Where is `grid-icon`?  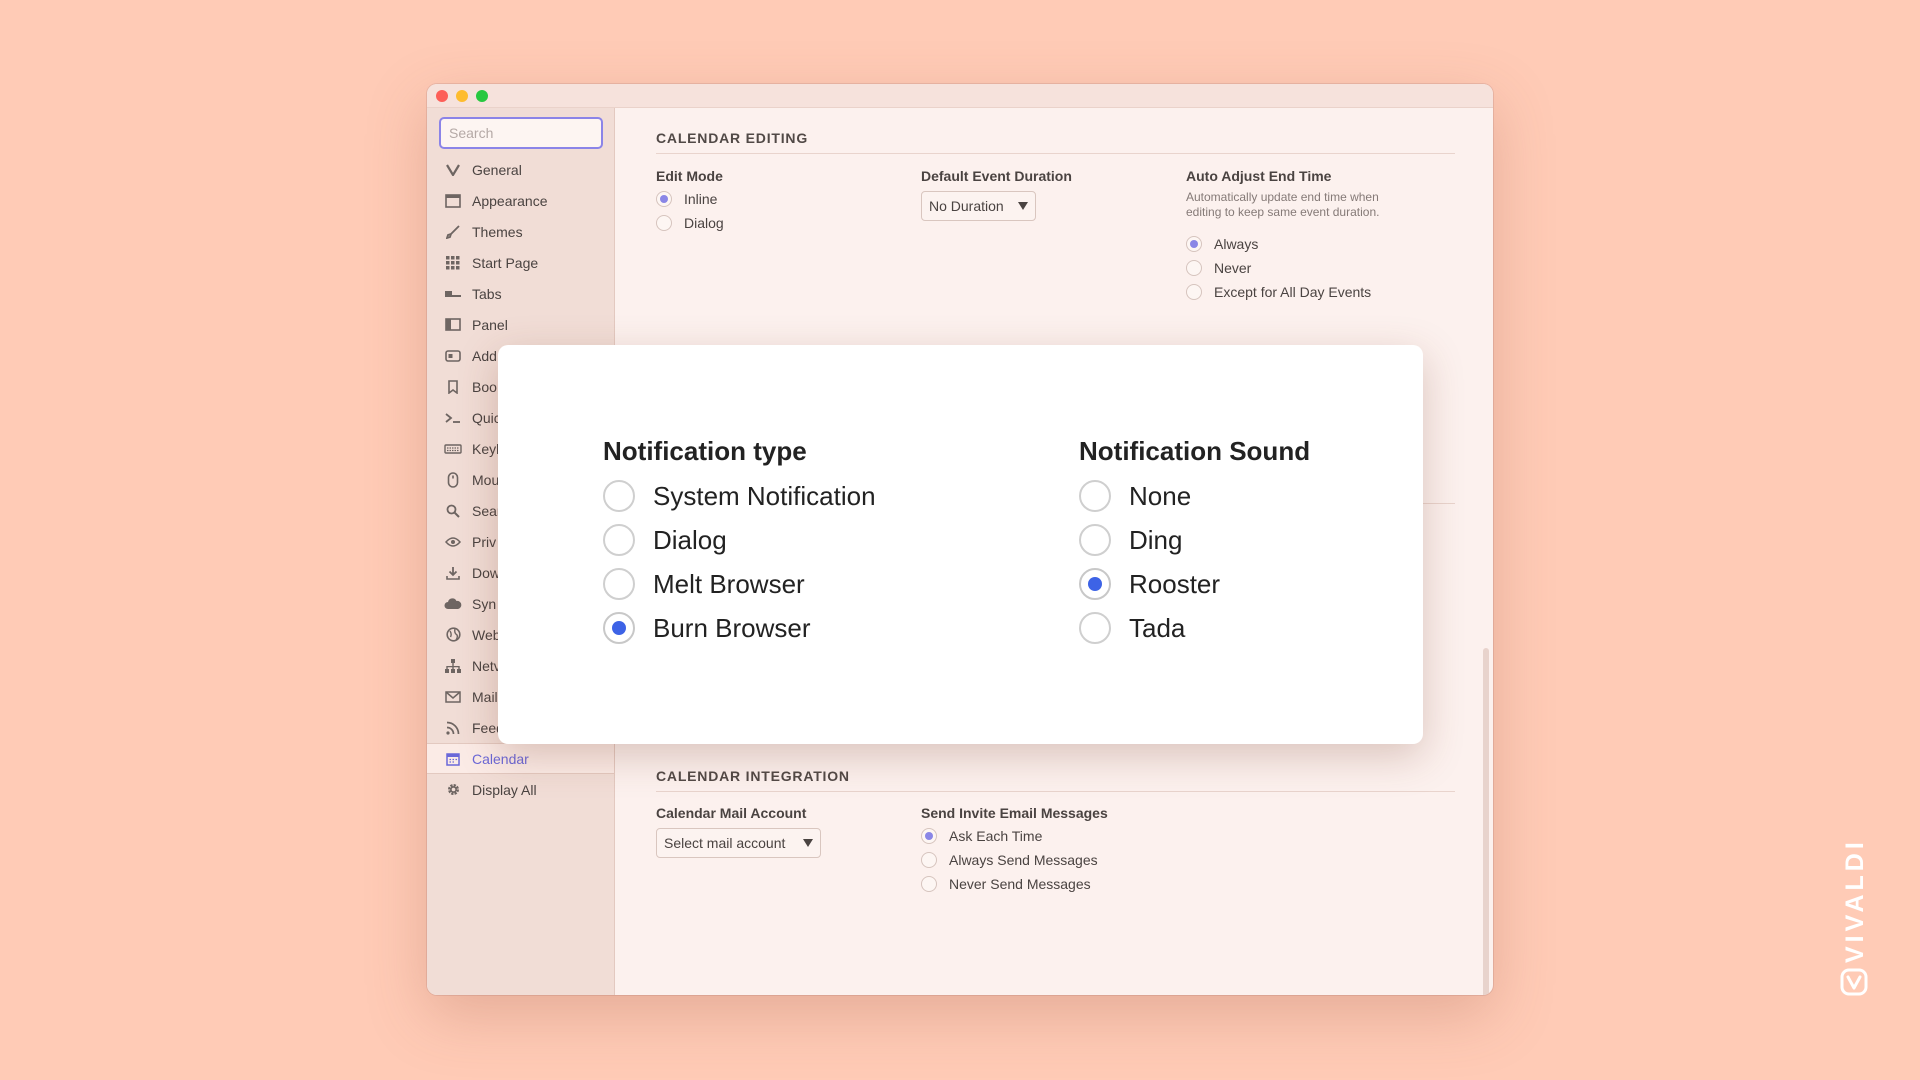
grid-icon is located at coordinates (453, 263).